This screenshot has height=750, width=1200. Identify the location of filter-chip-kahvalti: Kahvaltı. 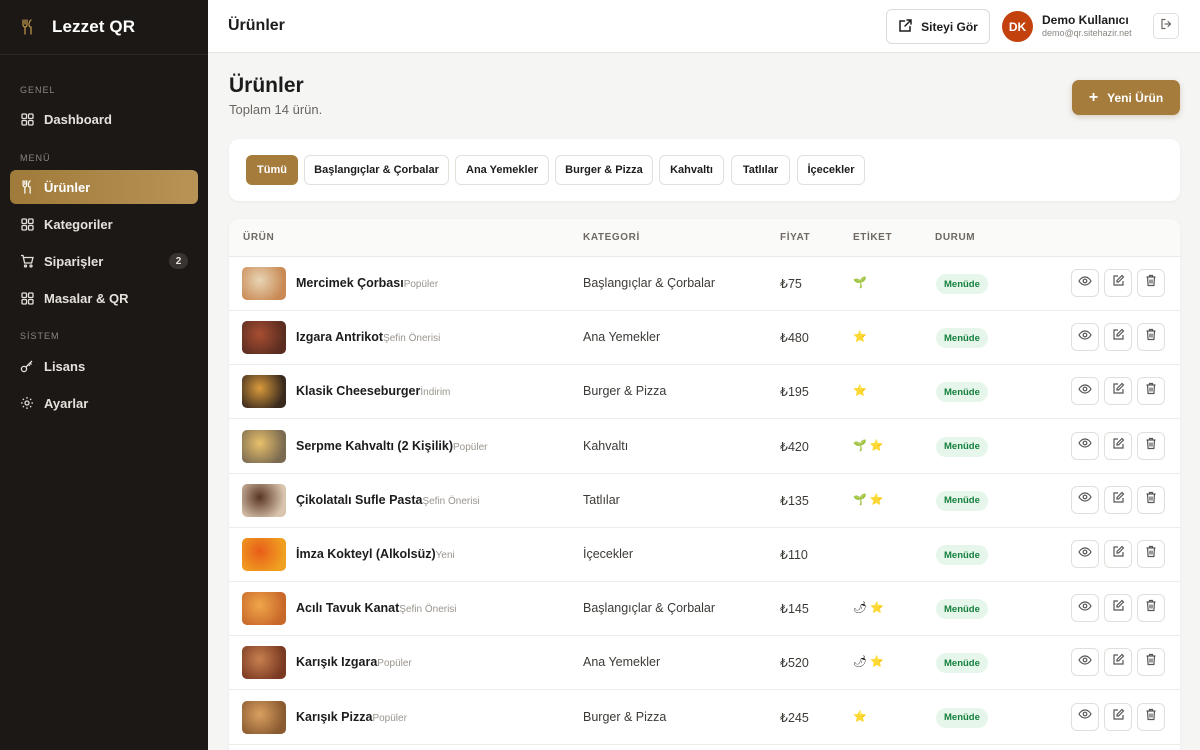
(691, 170).